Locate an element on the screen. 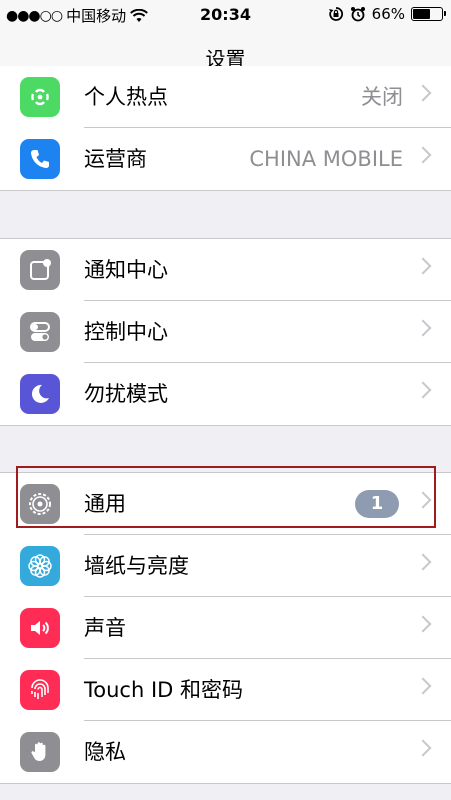 This screenshot has width=451, height=800. speaker-icon is located at coordinates (40, 628).